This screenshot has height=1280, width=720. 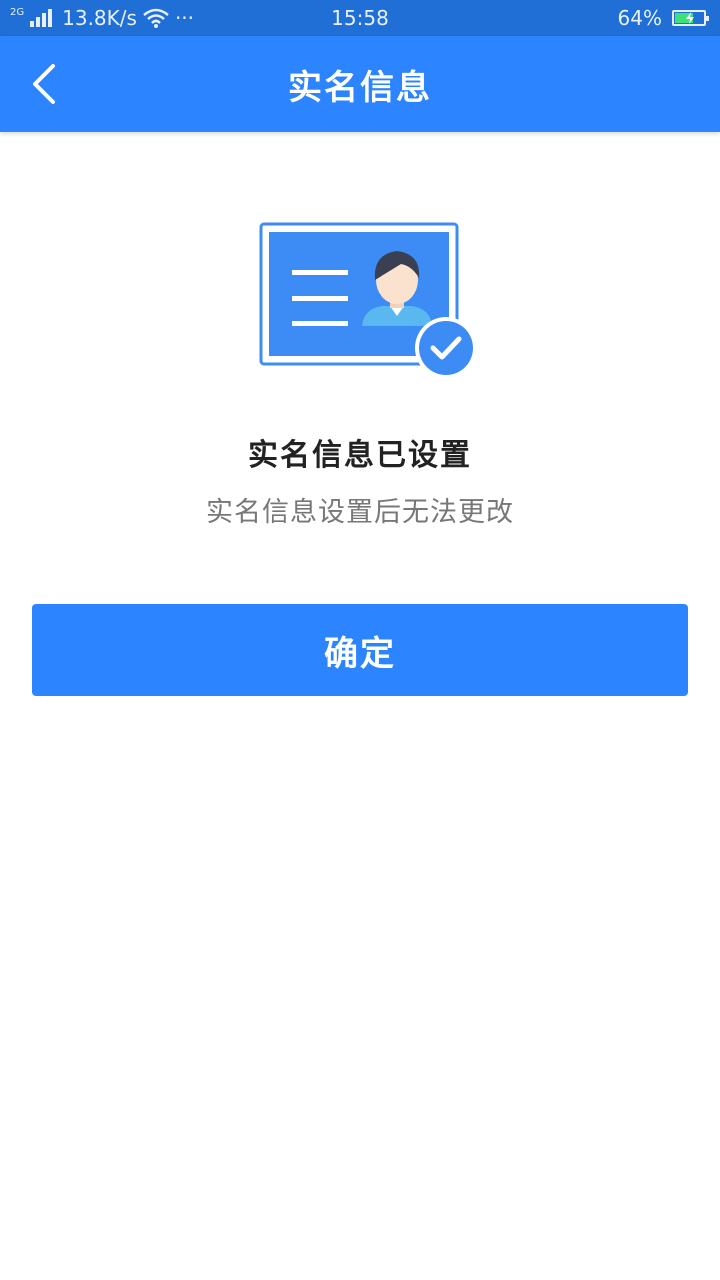 I want to click on battery-charging-icon, so click(x=690, y=18).